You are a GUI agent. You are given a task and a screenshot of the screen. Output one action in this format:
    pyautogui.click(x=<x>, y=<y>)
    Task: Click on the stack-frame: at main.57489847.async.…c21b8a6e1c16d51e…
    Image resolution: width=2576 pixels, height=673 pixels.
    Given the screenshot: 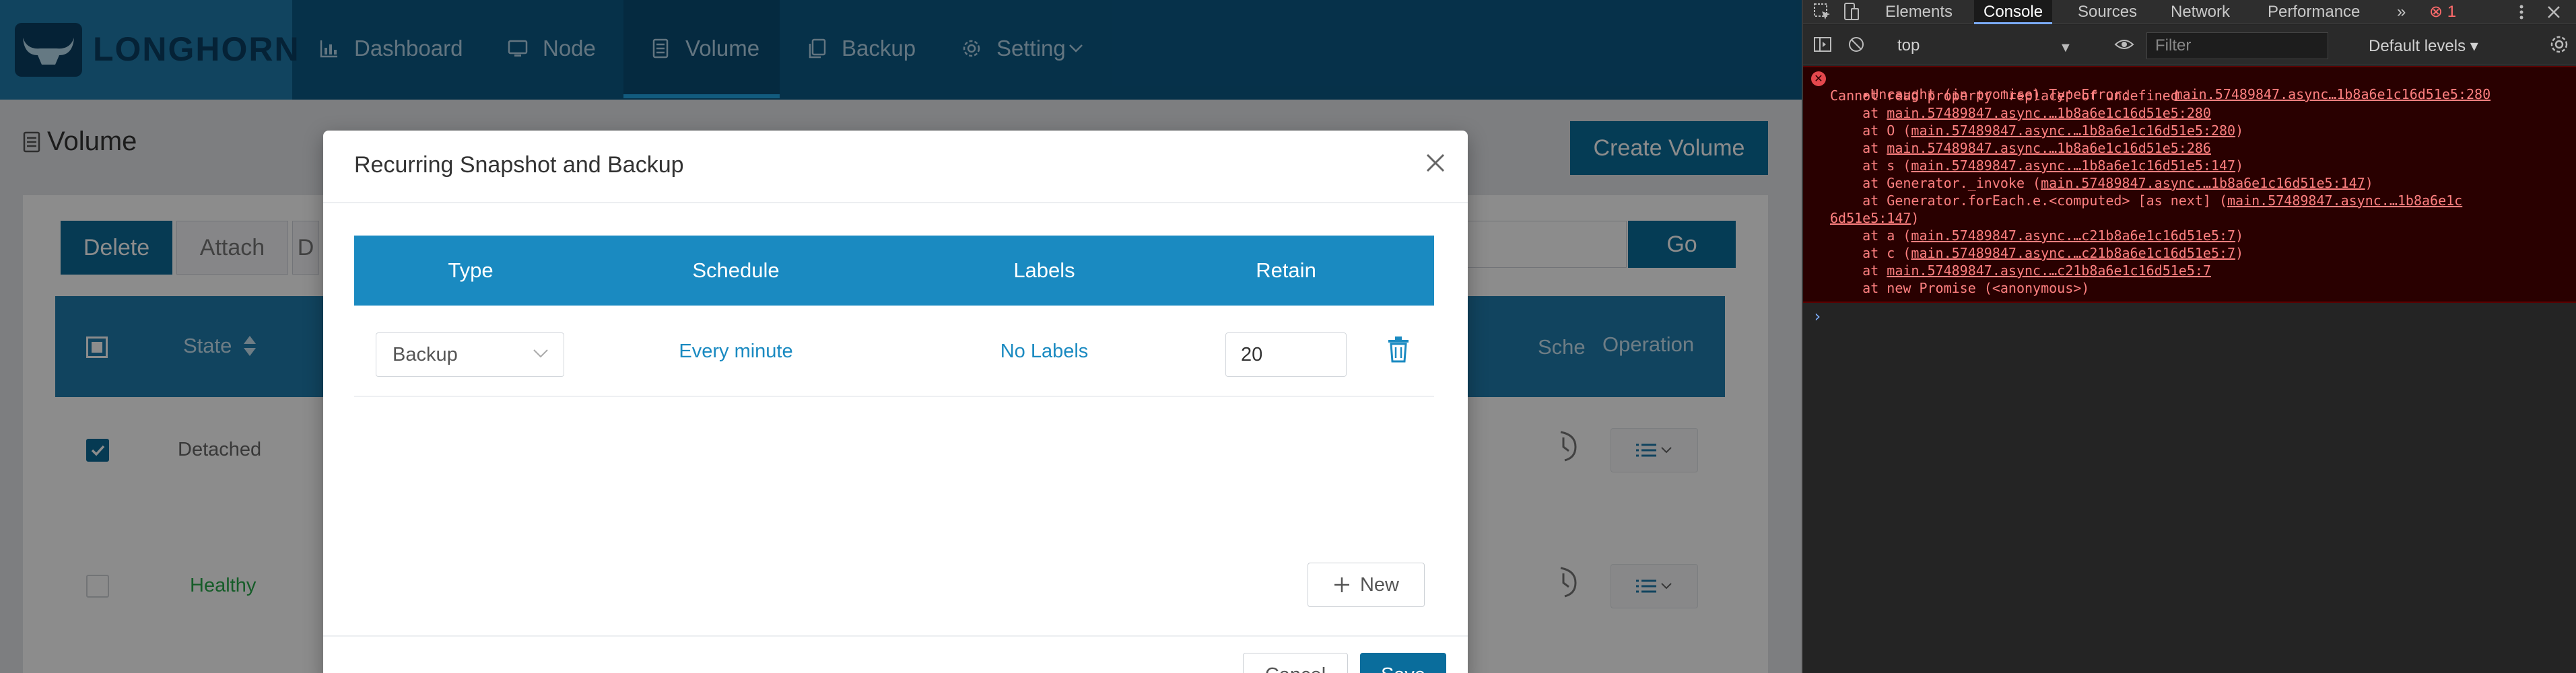 What is the action you would take?
    pyautogui.click(x=2021, y=270)
    